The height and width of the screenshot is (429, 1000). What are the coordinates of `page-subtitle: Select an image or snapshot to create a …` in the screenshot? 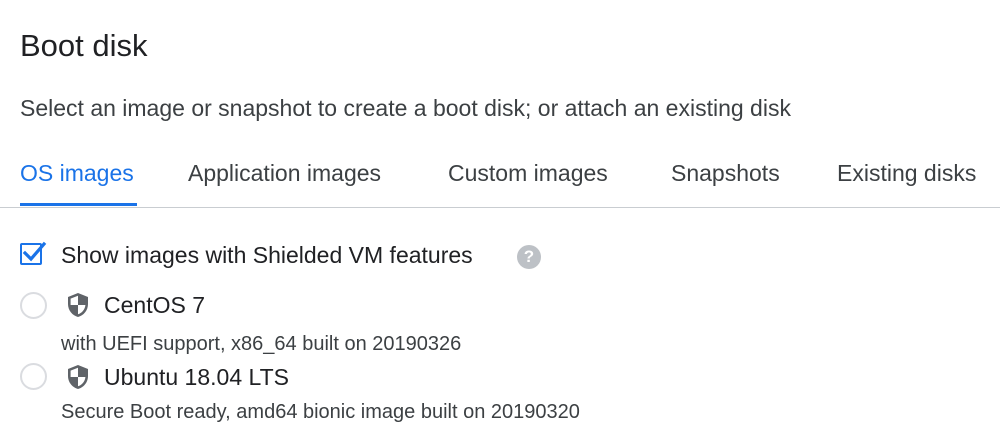 It's located at (405, 108).